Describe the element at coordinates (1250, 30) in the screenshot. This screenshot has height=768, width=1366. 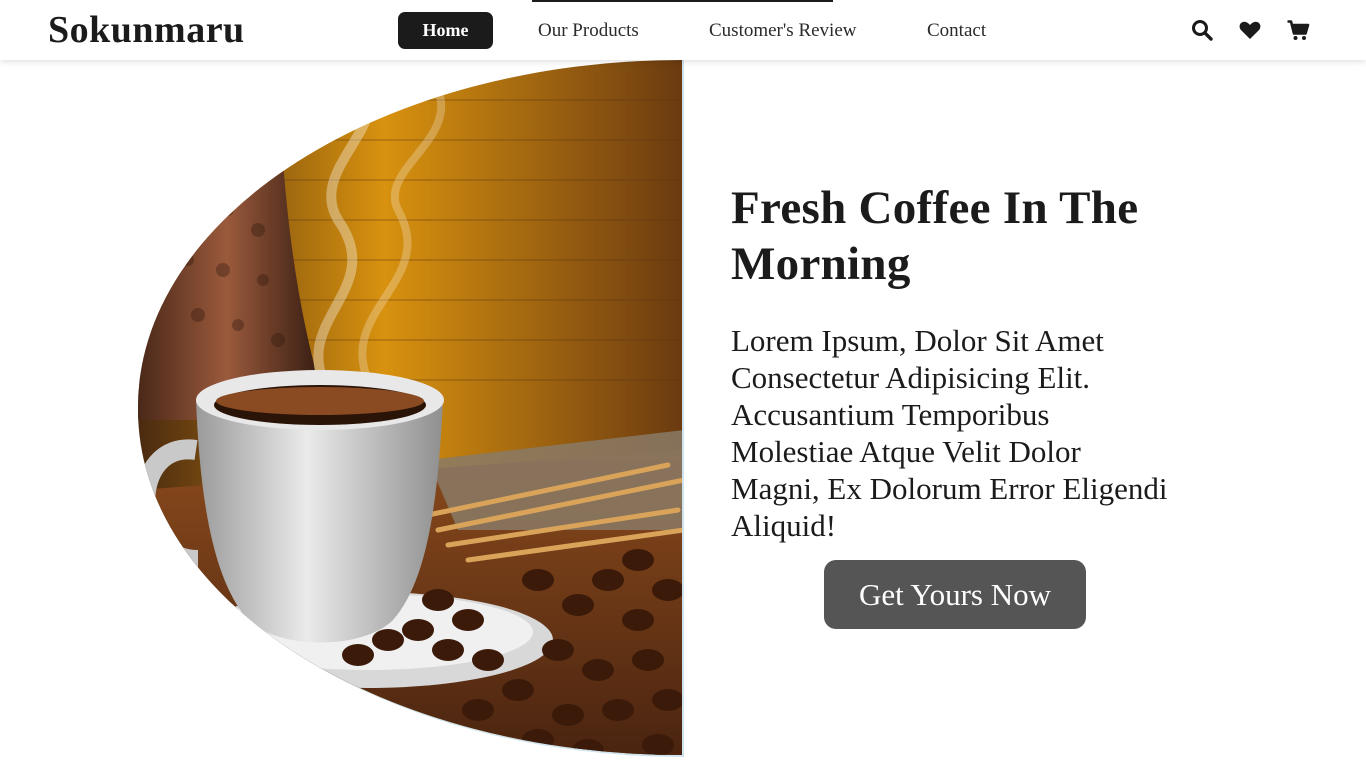
I see `heart-icon` at that location.